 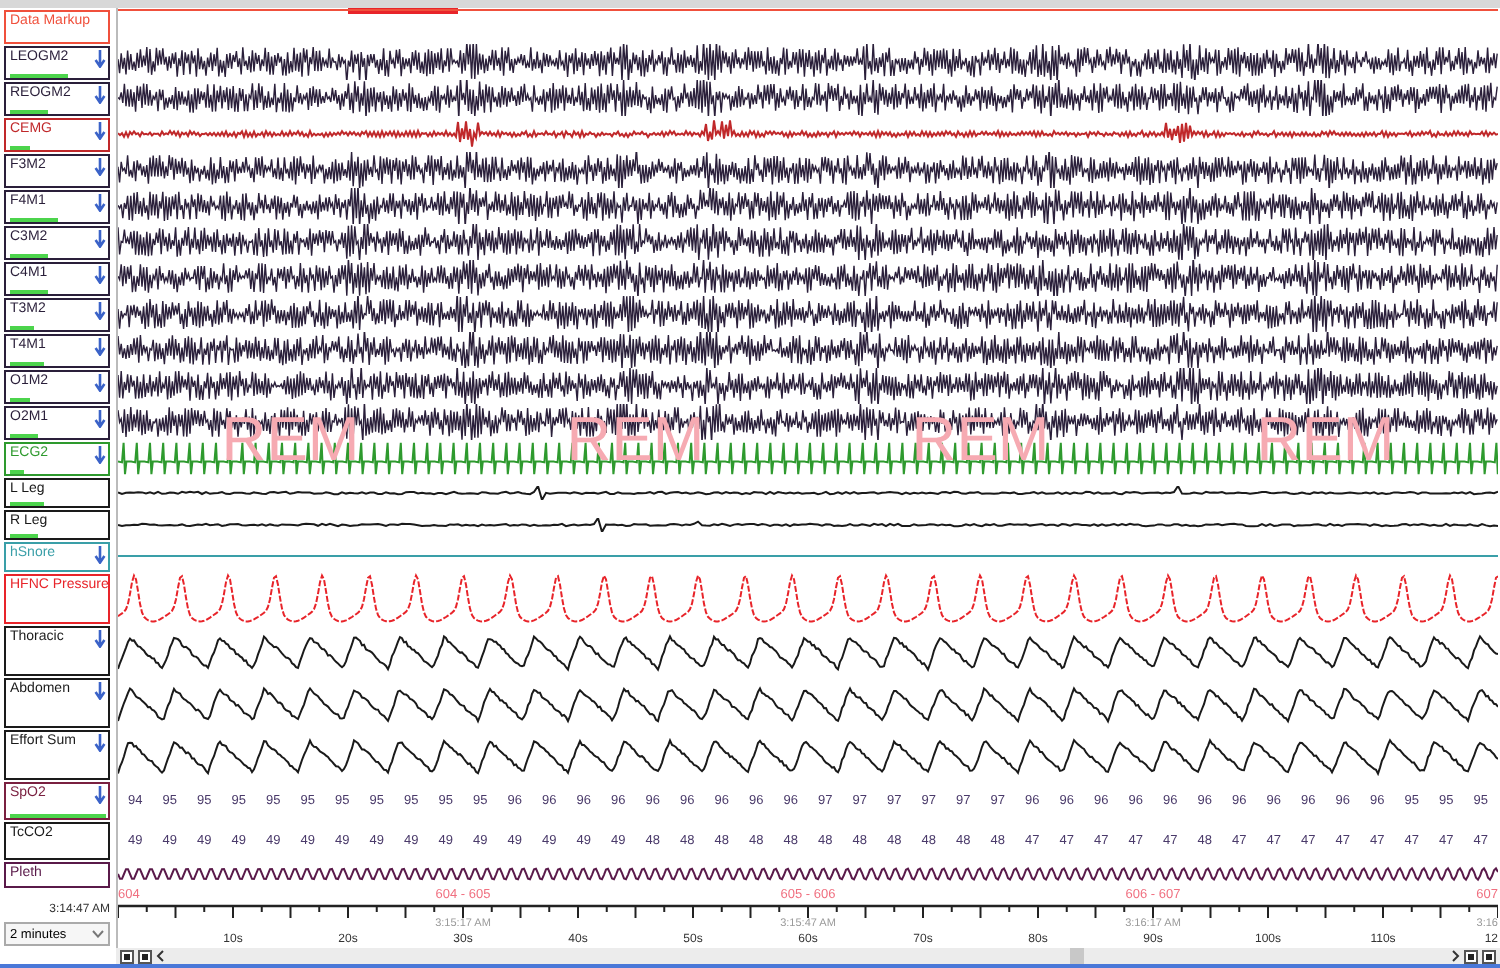 I want to click on horizontal-scrollbar, so click(x=808, y=956).